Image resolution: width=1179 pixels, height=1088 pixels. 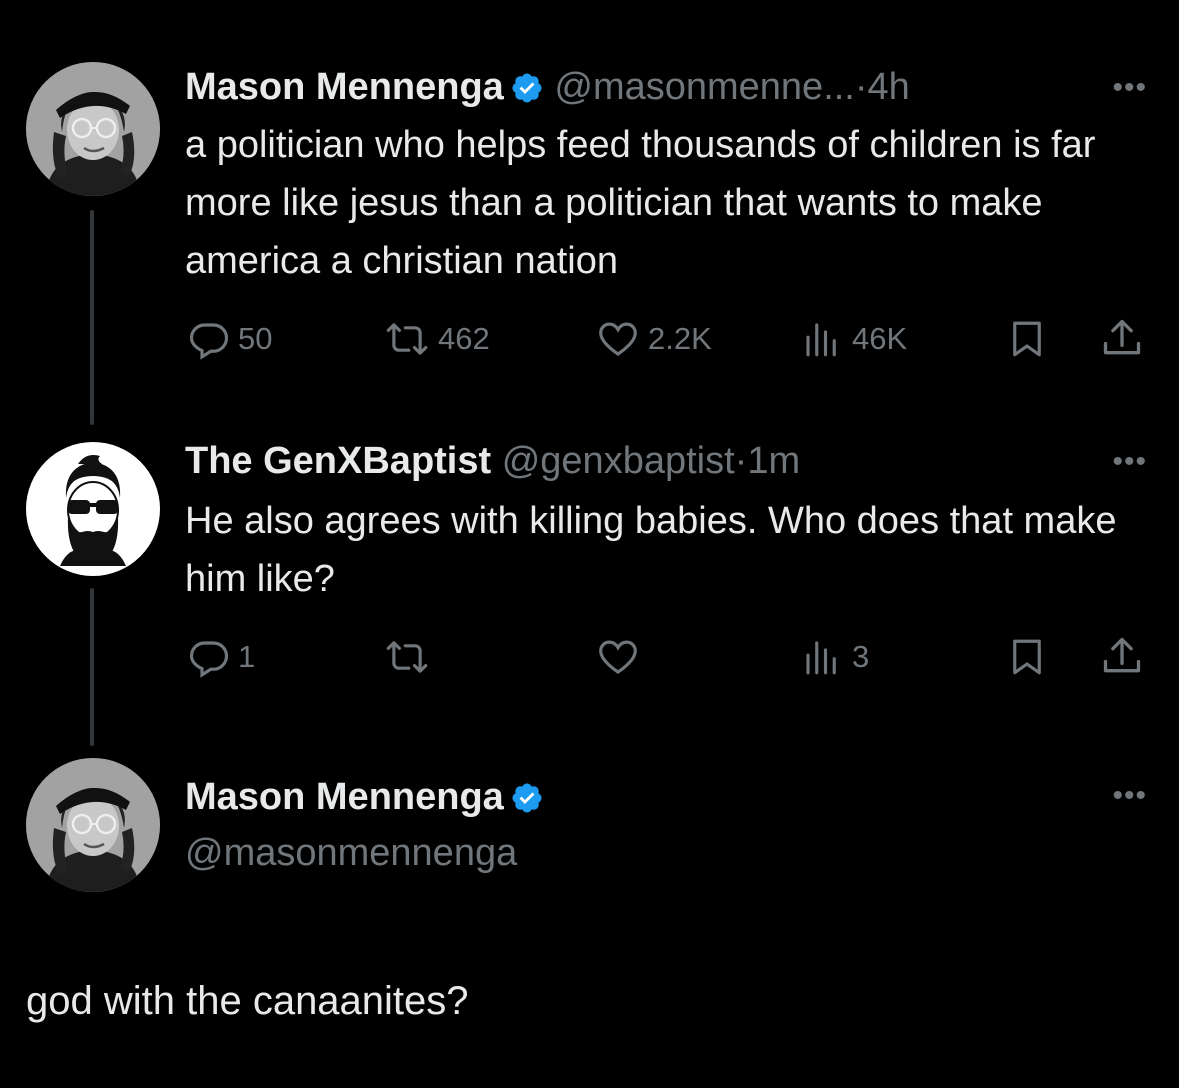 I want to click on views-button: 46K, so click(x=853, y=339).